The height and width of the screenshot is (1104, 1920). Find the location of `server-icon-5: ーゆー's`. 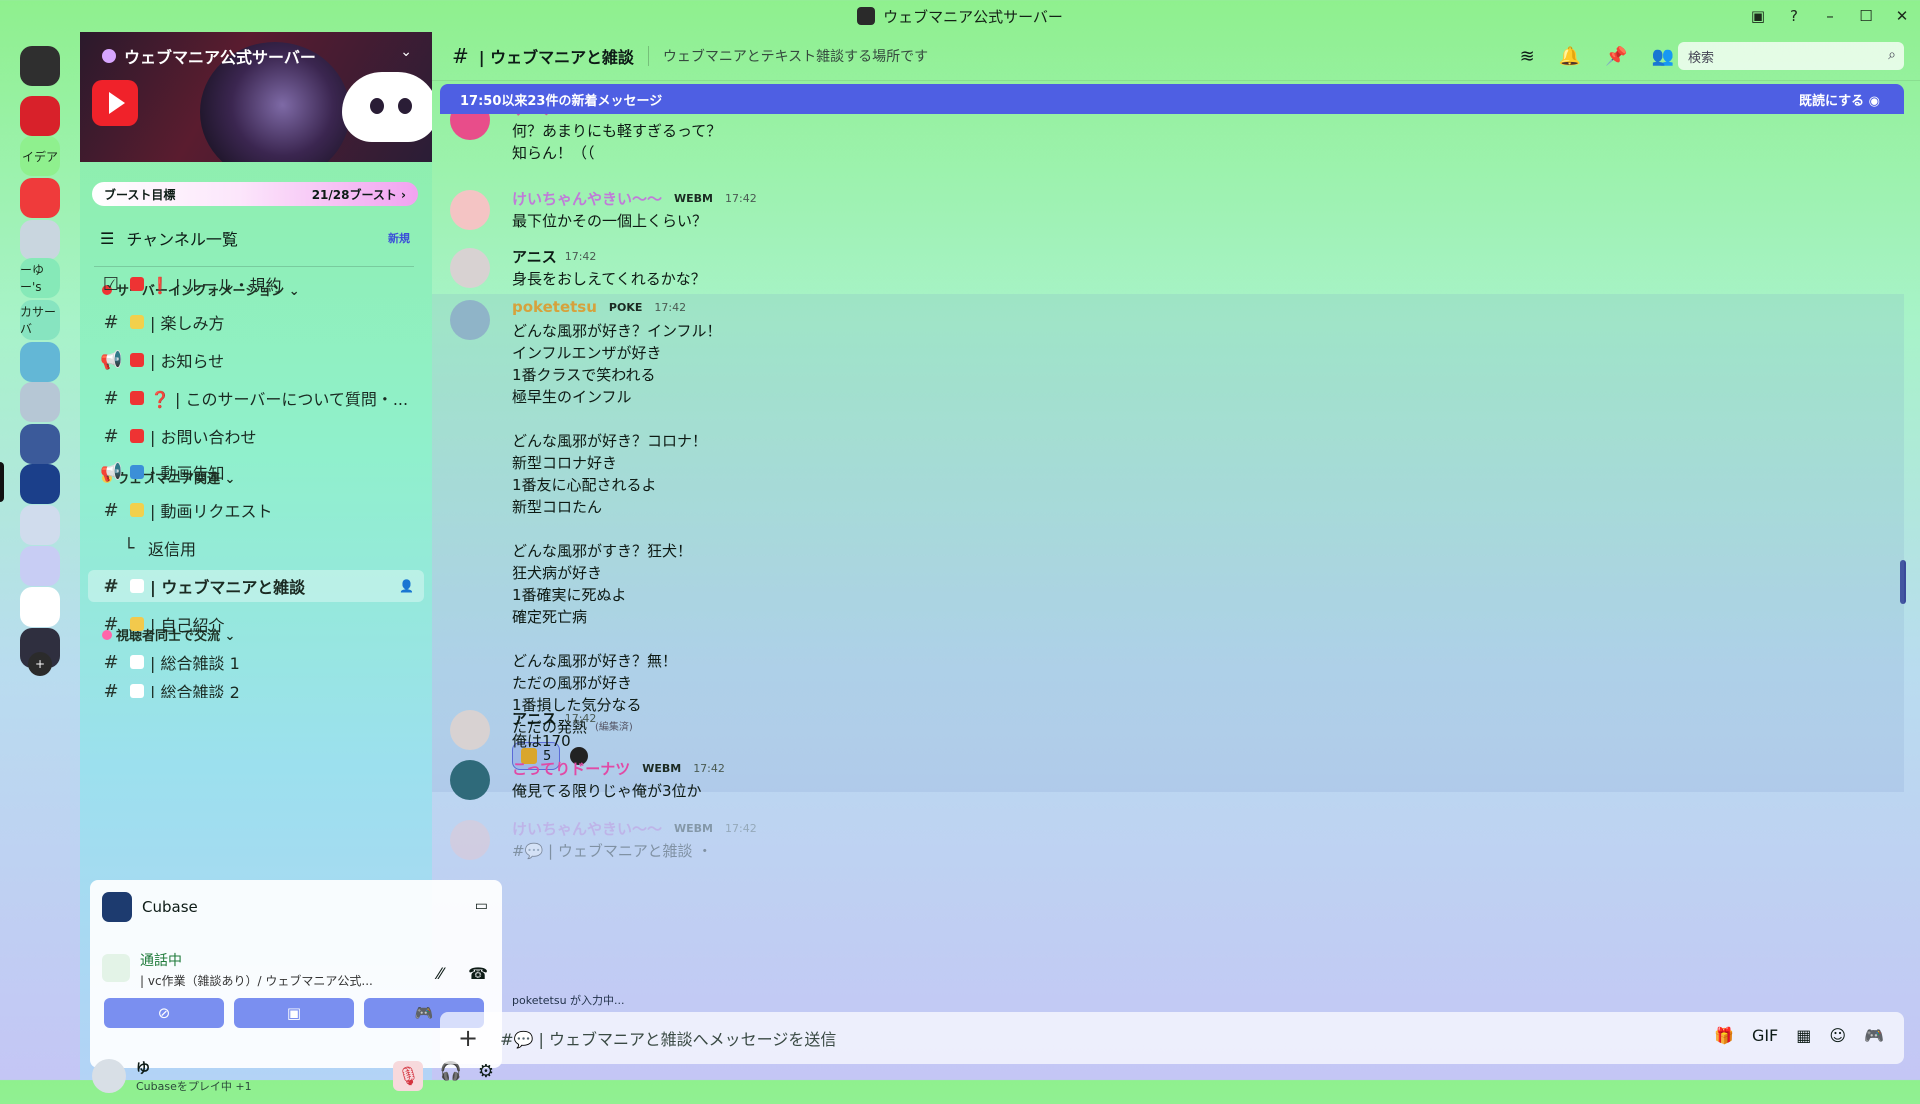

server-icon-5: ーゆー's is located at coordinates (40, 278).